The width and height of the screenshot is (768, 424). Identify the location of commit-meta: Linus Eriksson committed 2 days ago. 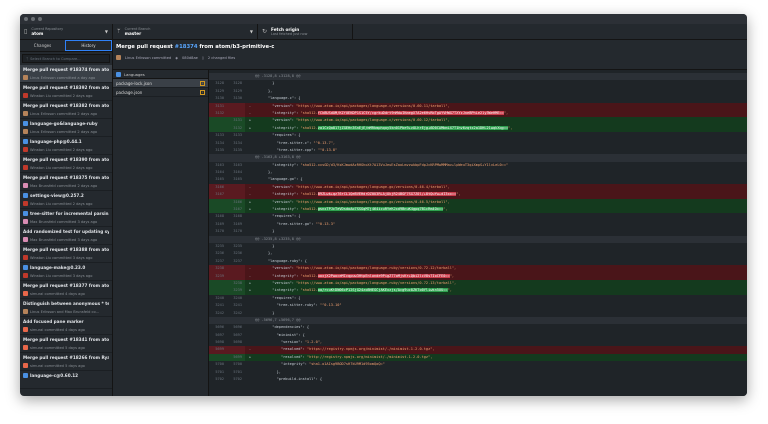
(64, 131).